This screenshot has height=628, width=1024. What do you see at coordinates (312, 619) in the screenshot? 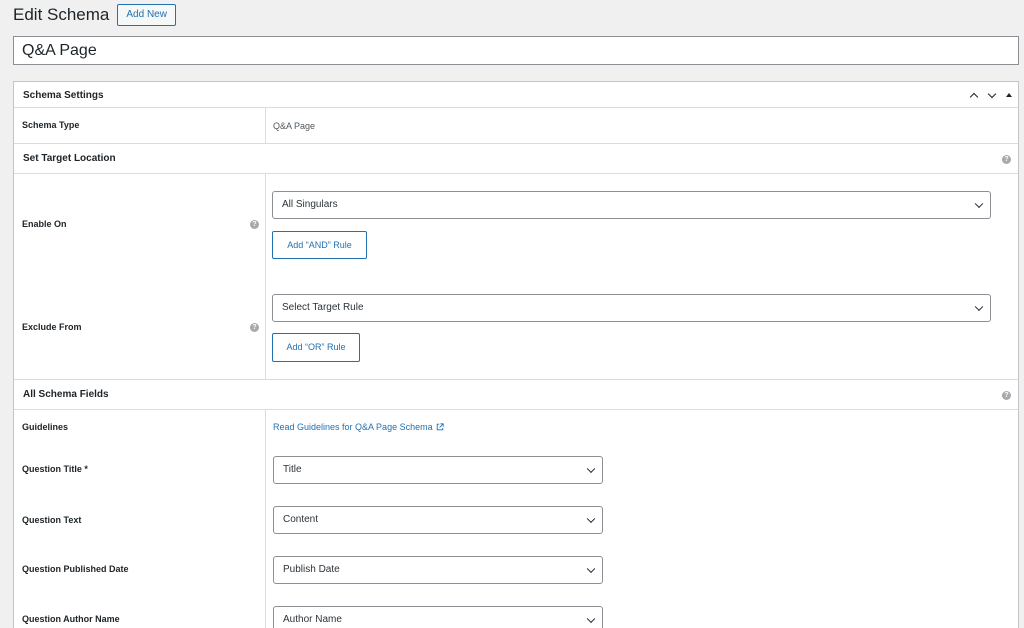
I see `question-author-name-value: Author Name` at bounding box center [312, 619].